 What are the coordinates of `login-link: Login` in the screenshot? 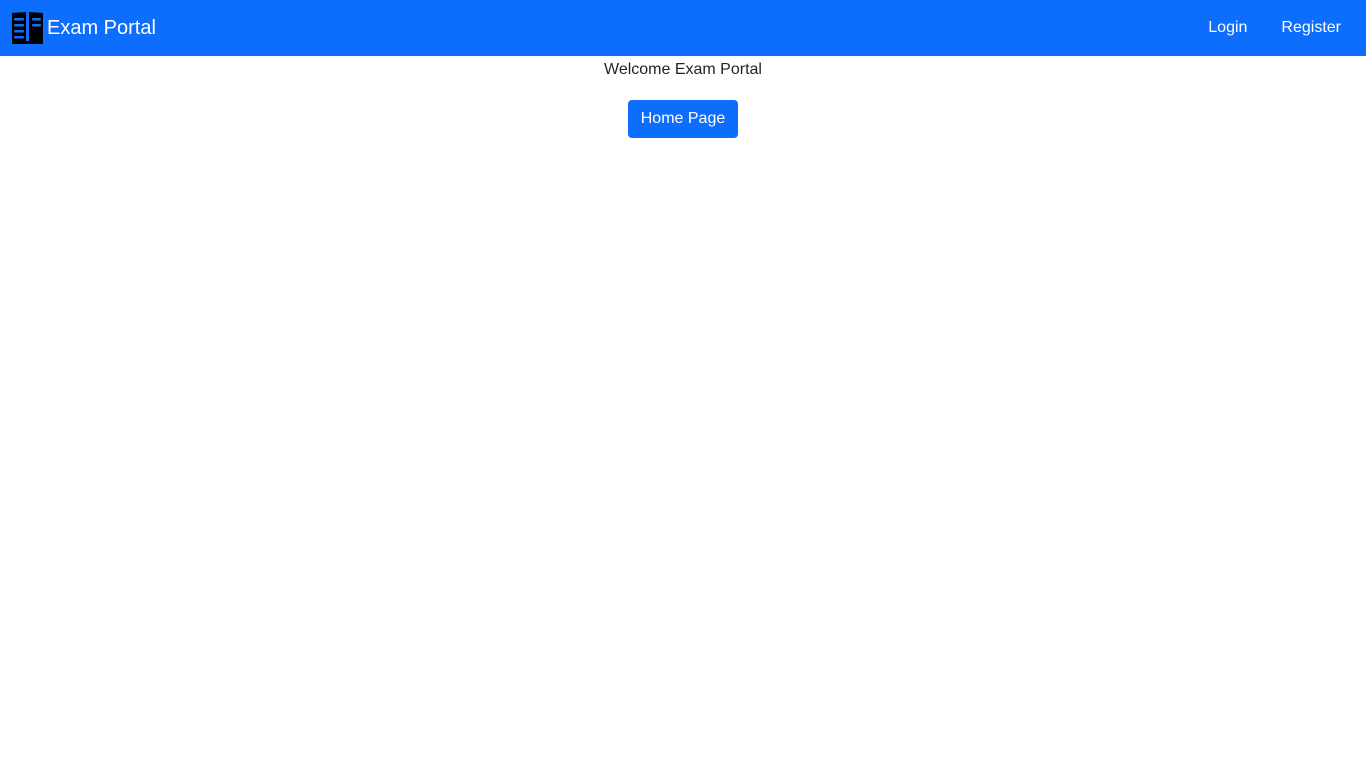 It's located at (1227, 28).